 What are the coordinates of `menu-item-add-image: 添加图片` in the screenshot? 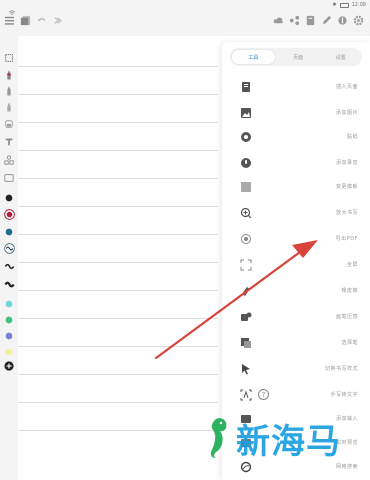 It's located at (296, 113).